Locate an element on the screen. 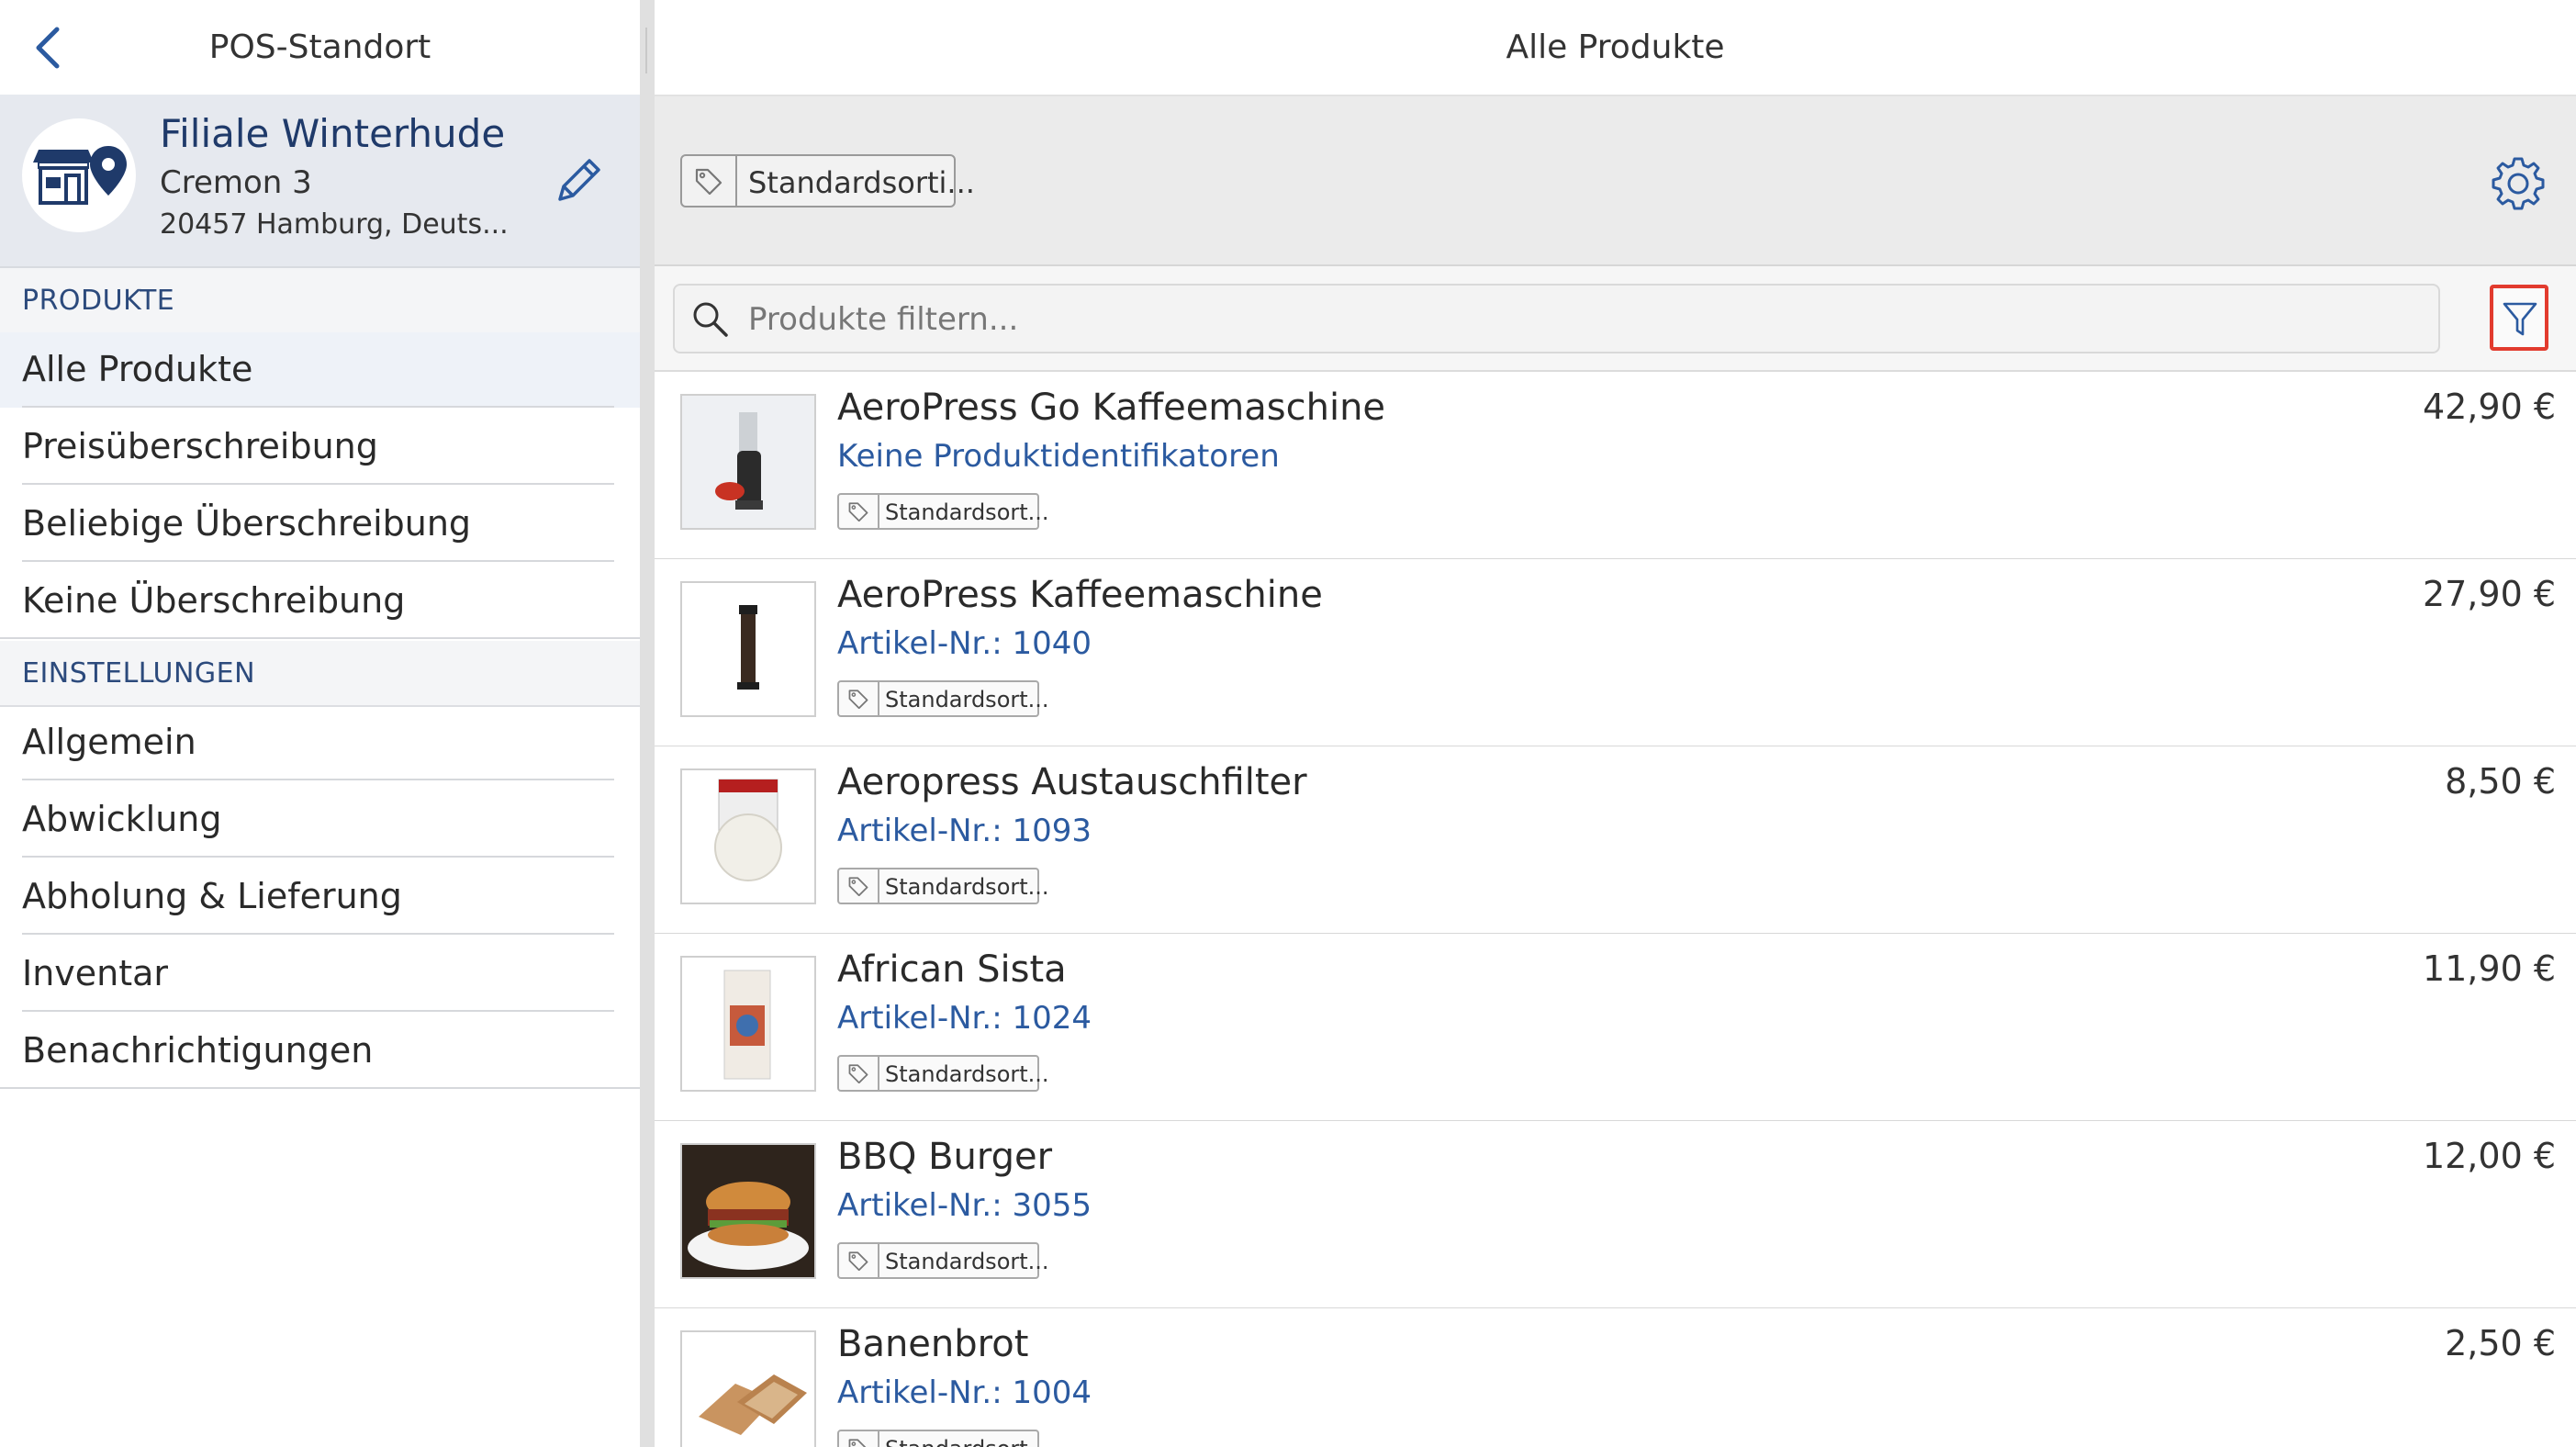 Image resolution: width=2576 pixels, height=1447 pixels. edit-store-button is located at coordinates (578, 181).